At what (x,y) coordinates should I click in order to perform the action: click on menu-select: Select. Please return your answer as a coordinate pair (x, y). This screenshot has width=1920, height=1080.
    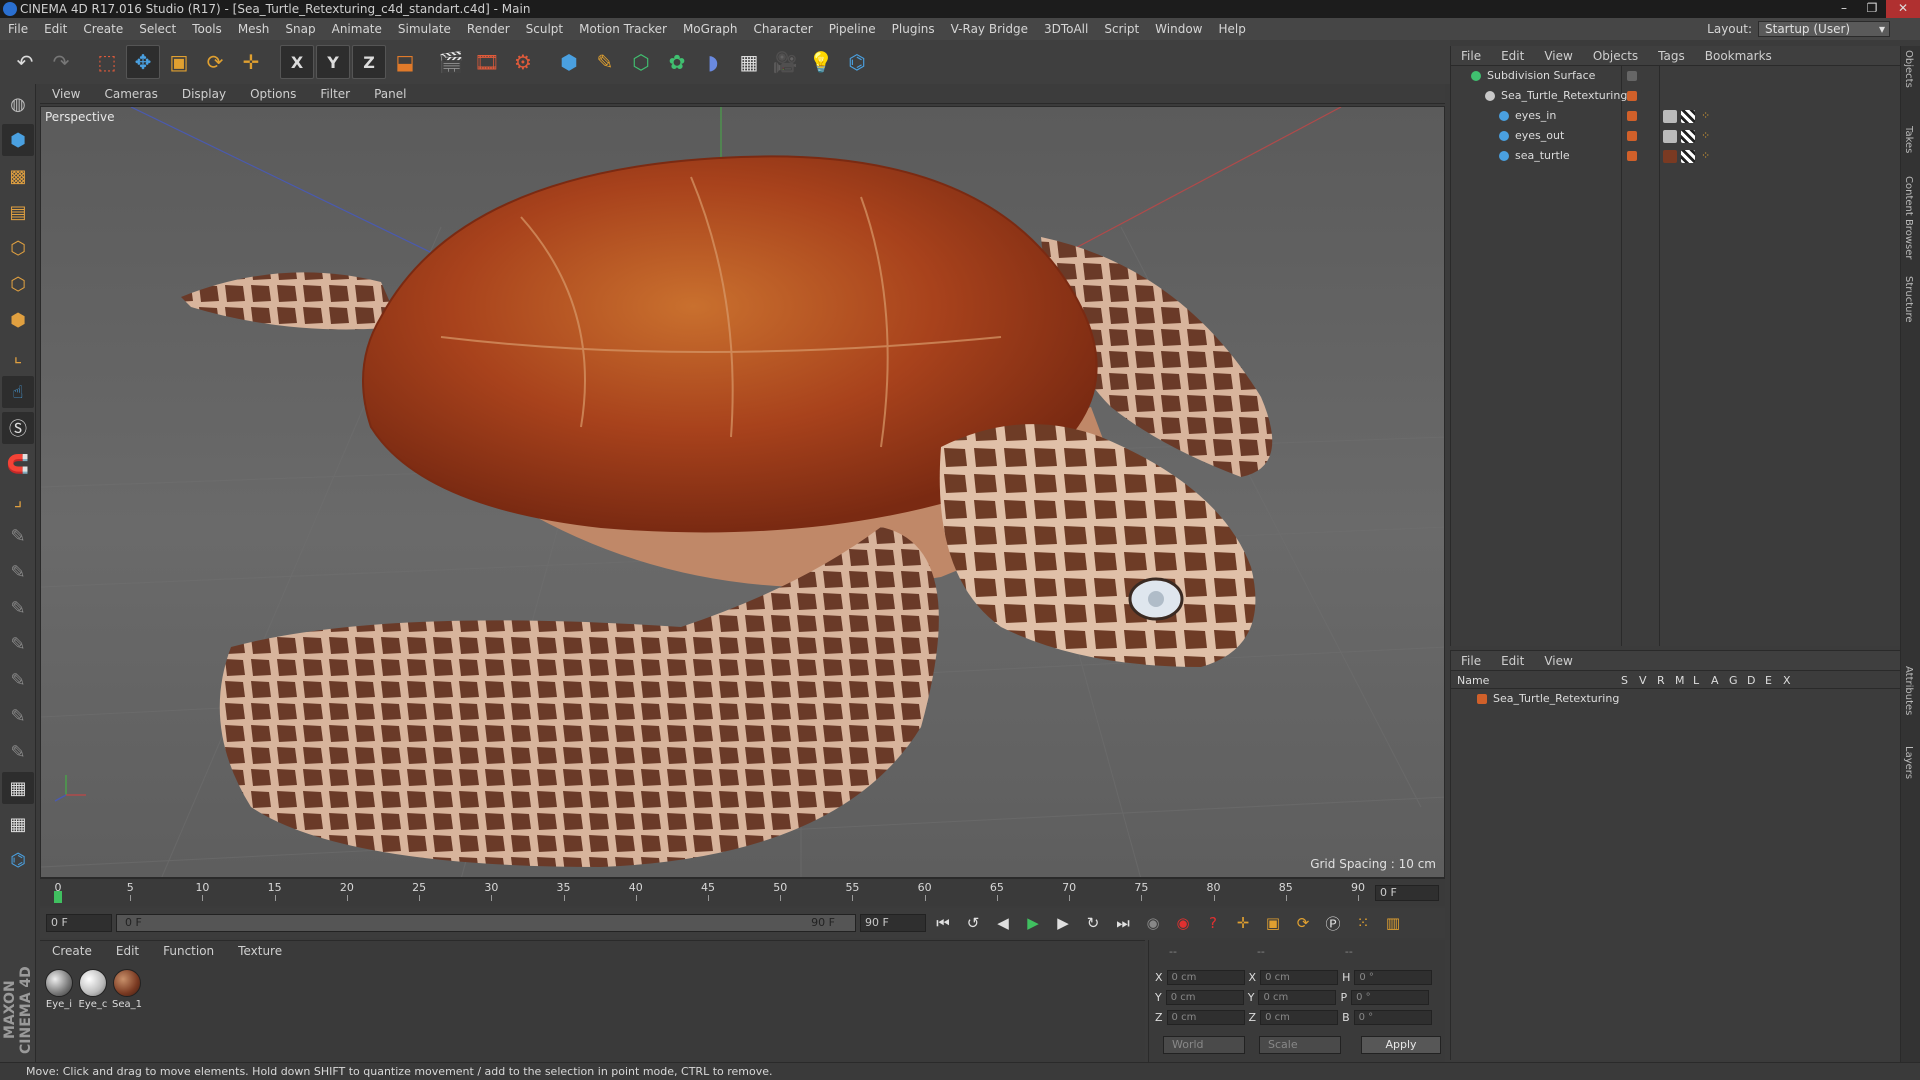
    Looking at the image, I should click on (157, 29).